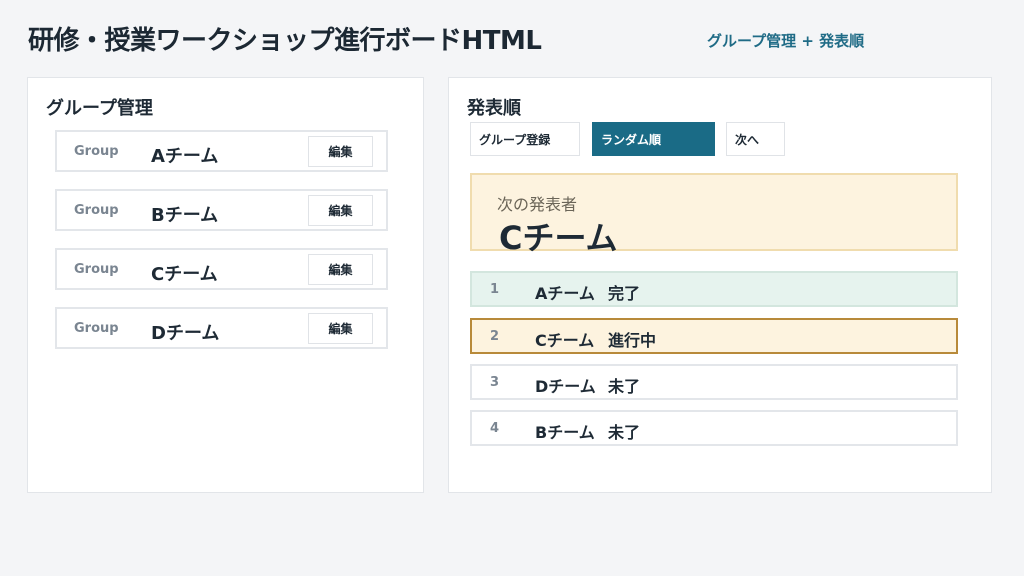  I want to click on order-team: Dチーム, so click(565, 386).